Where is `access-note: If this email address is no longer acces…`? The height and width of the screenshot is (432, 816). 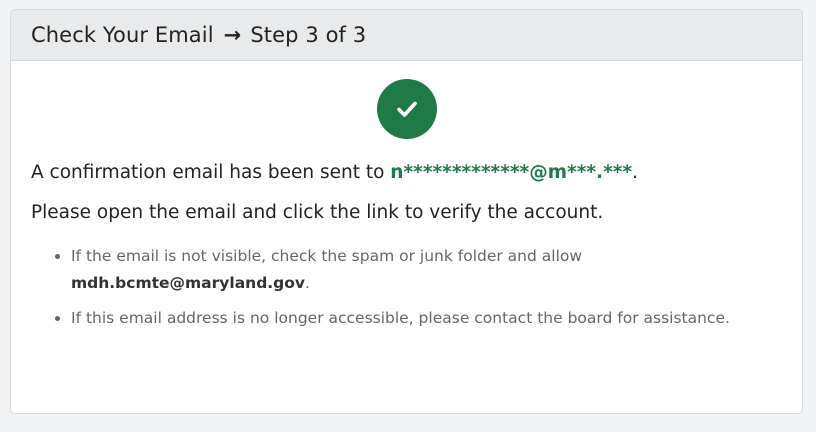 access-note: If this email address is no longer acces… is located at coordinates (400, 318).